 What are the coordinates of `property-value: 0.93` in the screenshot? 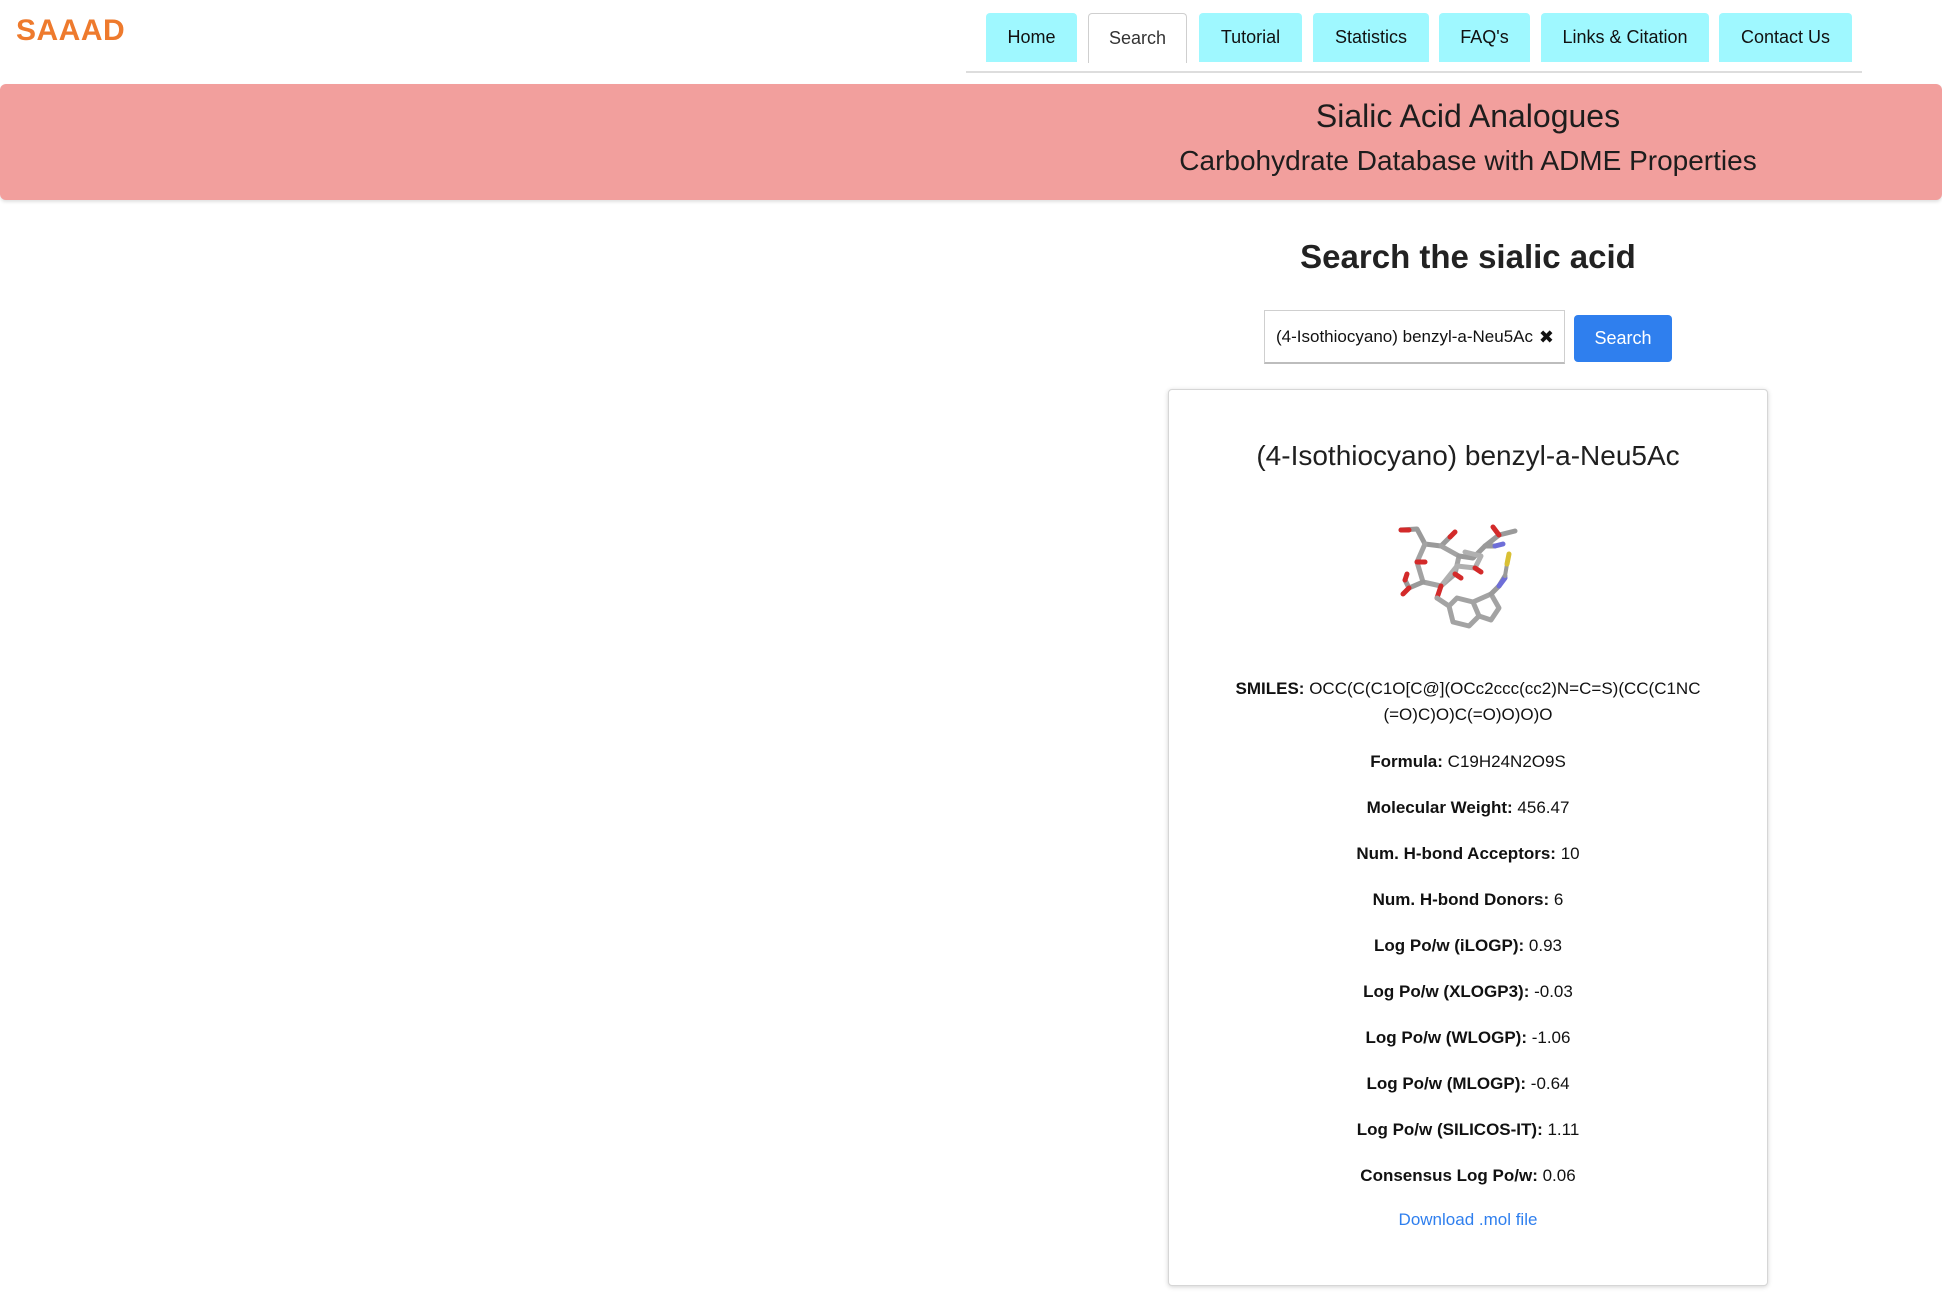 It's located at (1545, 945).